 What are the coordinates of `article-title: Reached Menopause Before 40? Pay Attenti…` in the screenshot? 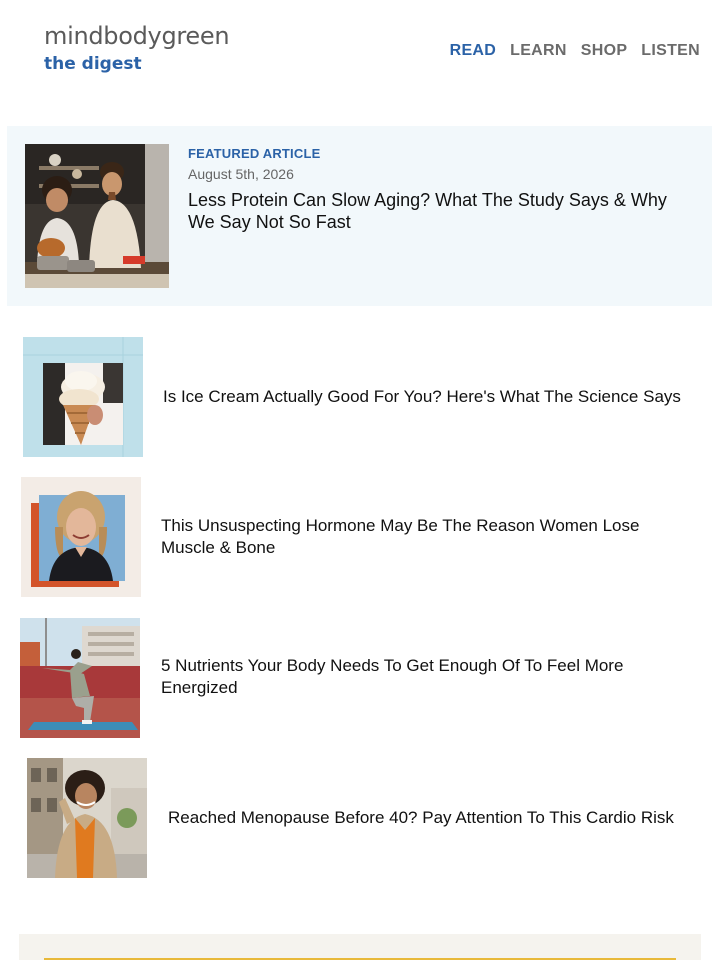 It's located at (438, 818).